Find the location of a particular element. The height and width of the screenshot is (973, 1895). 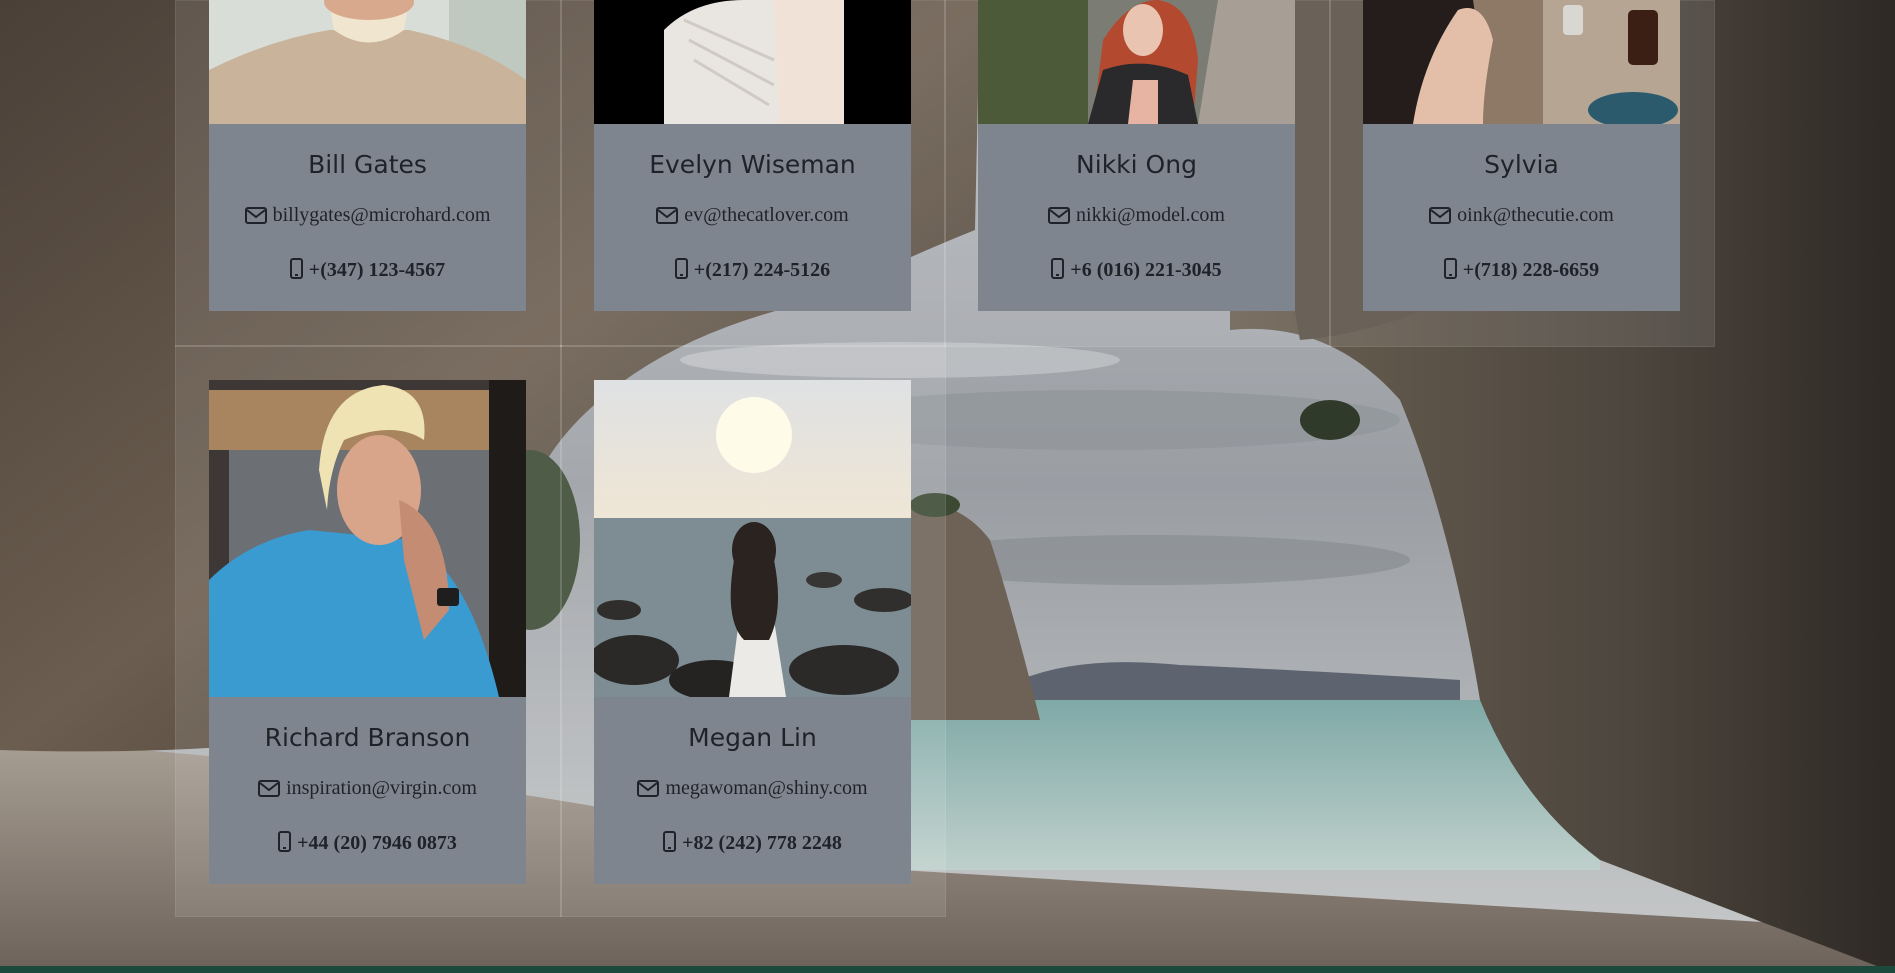

contact-phone: +(347) 123-4567 is located at coordinates (367, 270).